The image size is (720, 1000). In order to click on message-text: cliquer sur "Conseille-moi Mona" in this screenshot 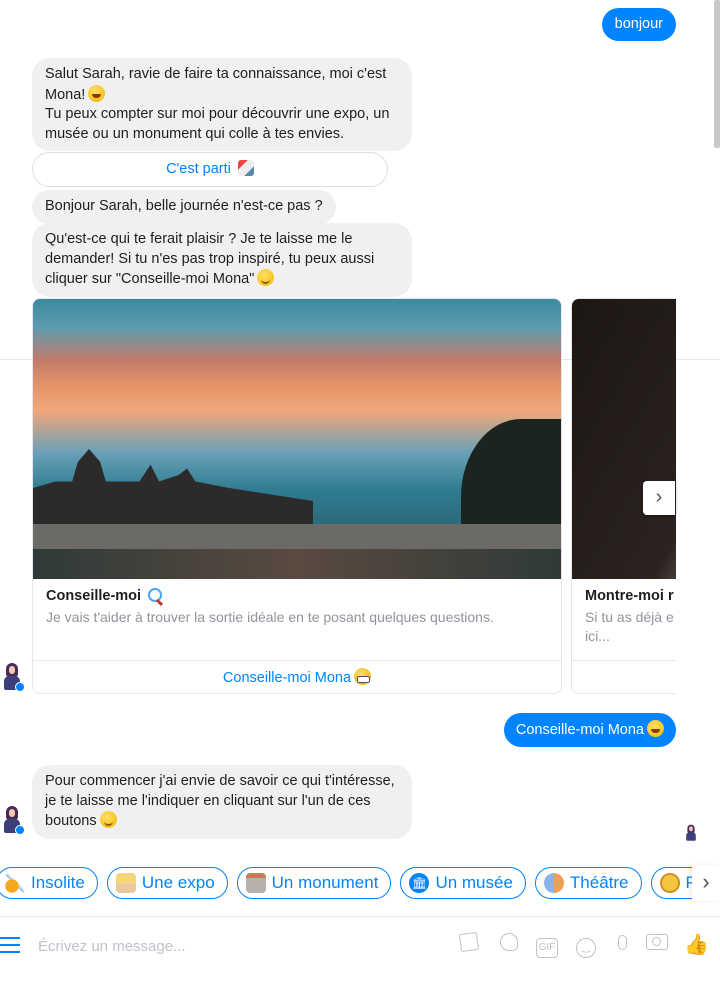, I will do `click(150, 279)`.